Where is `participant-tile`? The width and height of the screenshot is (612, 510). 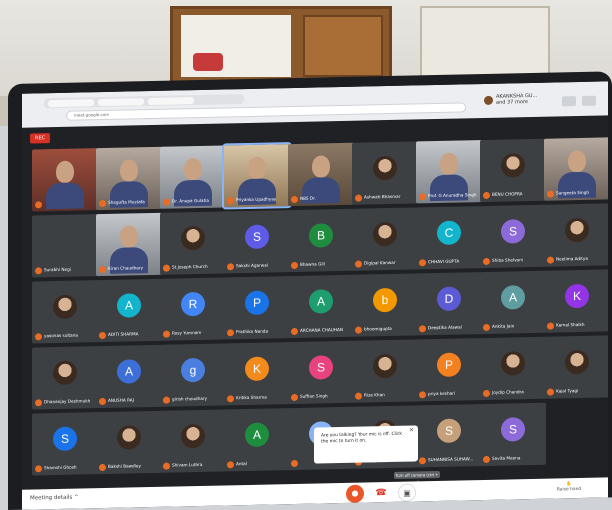
participant-tile is located at coordinates (65, 180).